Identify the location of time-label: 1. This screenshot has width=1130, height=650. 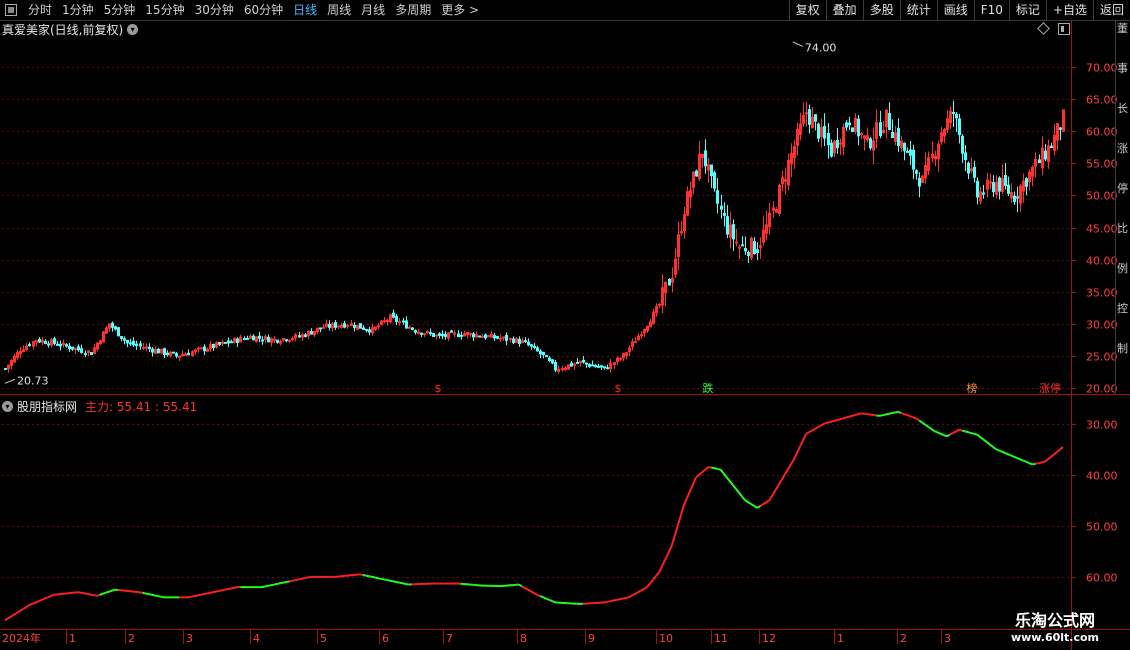
(840, 638).